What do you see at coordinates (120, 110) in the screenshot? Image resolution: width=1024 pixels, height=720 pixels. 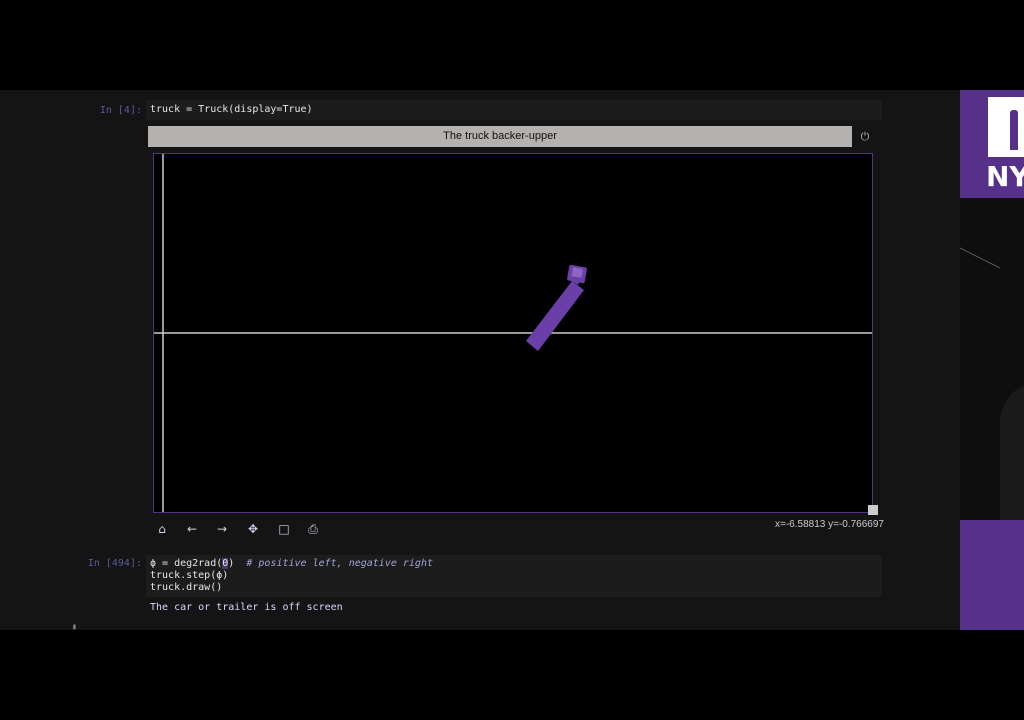 I see `cell-prompt: In [4]:` at bounding box center [120, 110].